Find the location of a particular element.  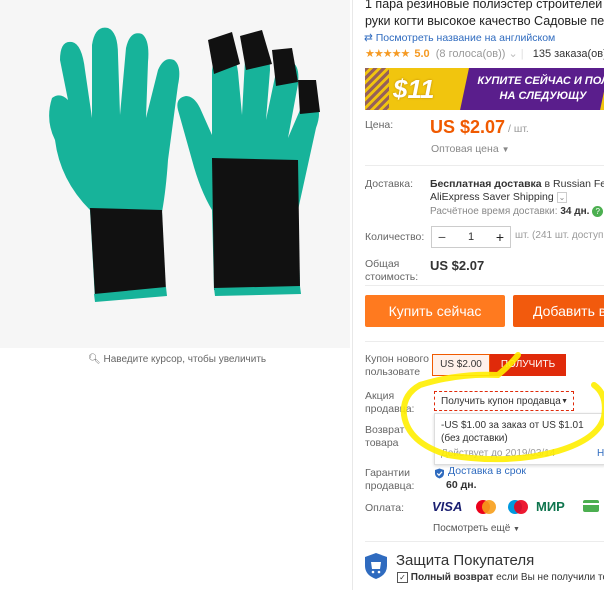

visa-icon: VISA is located at coordinates (447, 506).